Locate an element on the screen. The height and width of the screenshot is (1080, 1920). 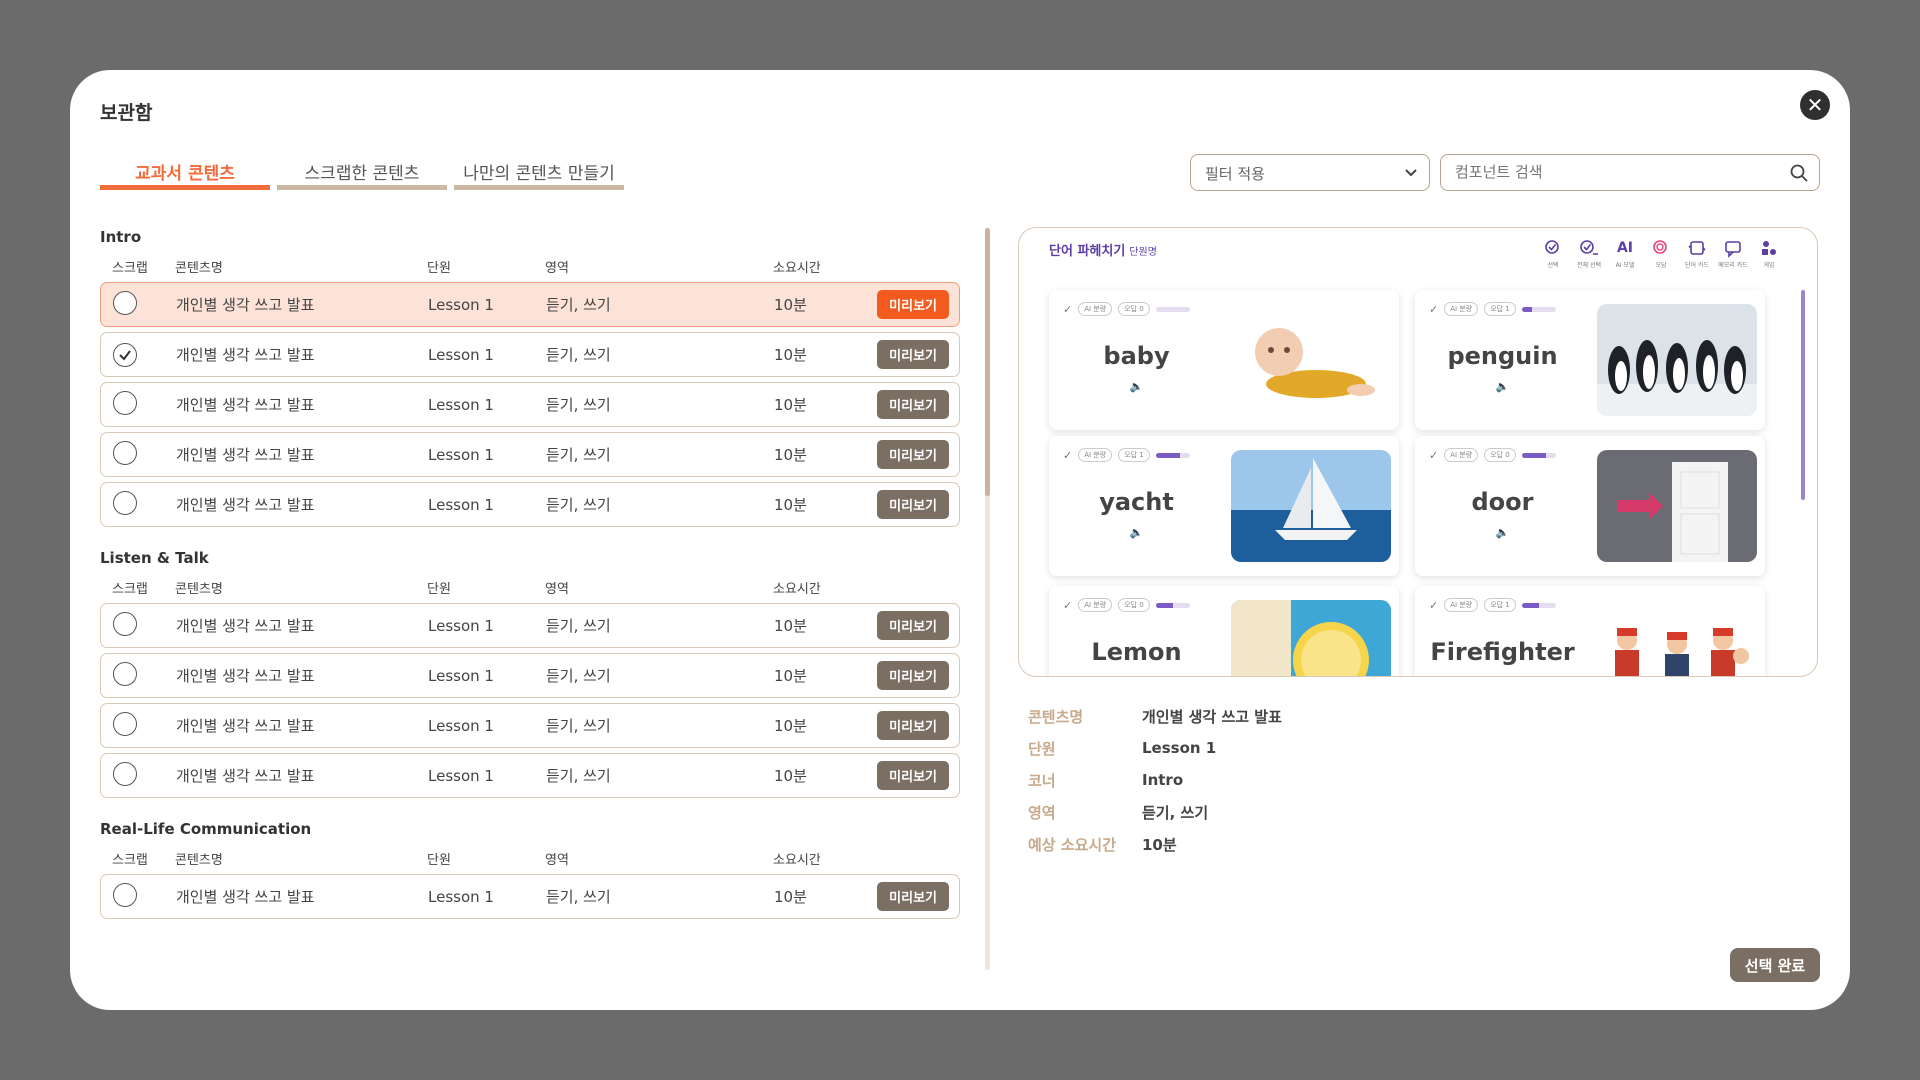
column-header-name: 콘텐츠명 is located at coordinates (199, 860).